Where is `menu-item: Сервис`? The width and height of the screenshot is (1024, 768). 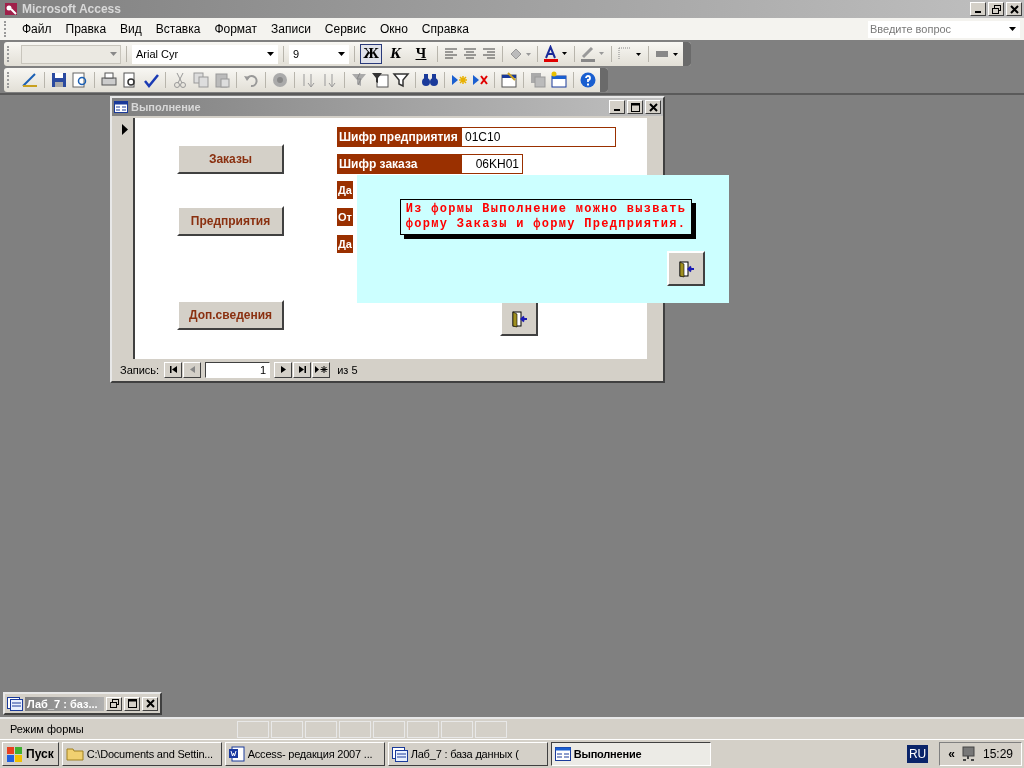 menu-item: Сервис is located at coordinates (345, 29).